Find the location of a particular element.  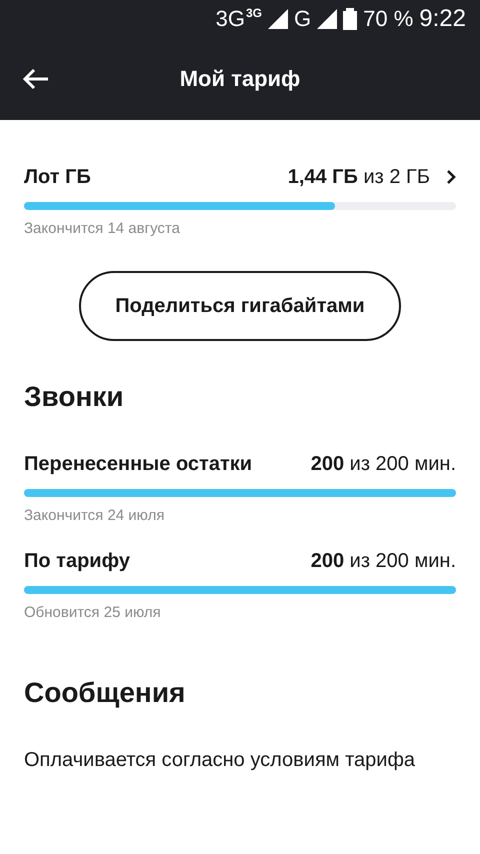

usage-name: Лот ГБ is located at coordinates (58, 177).